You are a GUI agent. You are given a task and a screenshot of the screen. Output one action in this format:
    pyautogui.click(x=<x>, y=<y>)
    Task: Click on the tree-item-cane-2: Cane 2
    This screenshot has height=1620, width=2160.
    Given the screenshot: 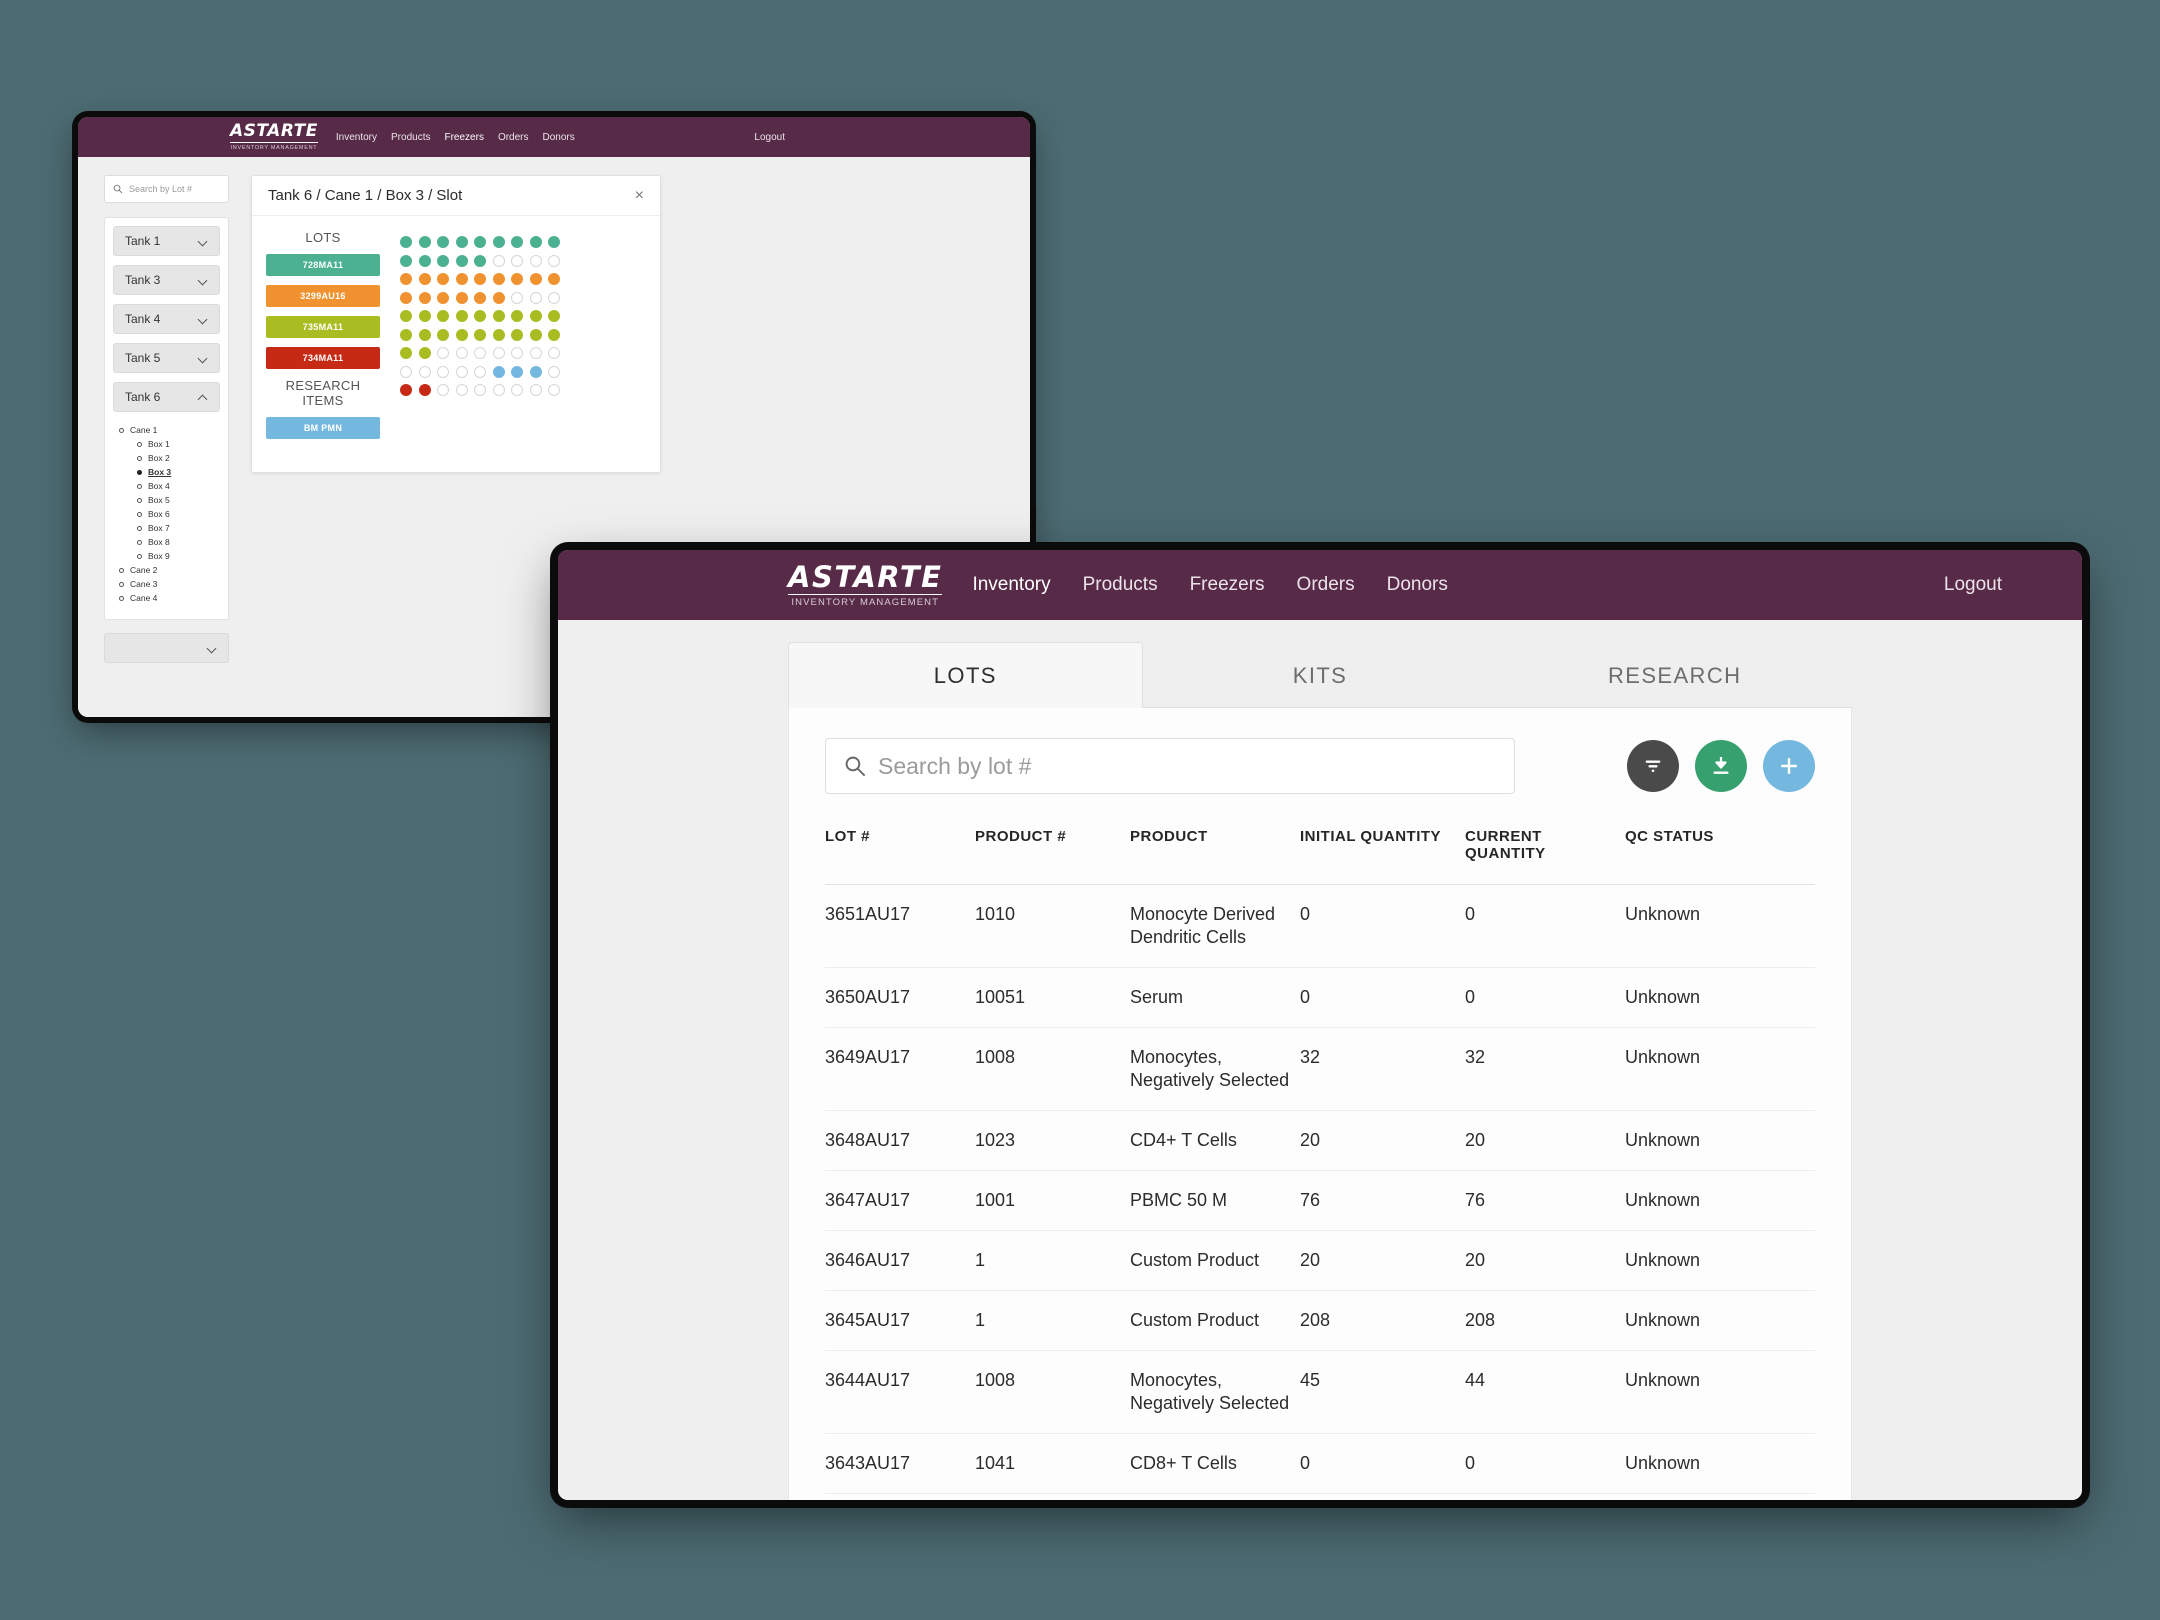 What is the action you would take?
    pyautogui.click(x=167, y=570)
    